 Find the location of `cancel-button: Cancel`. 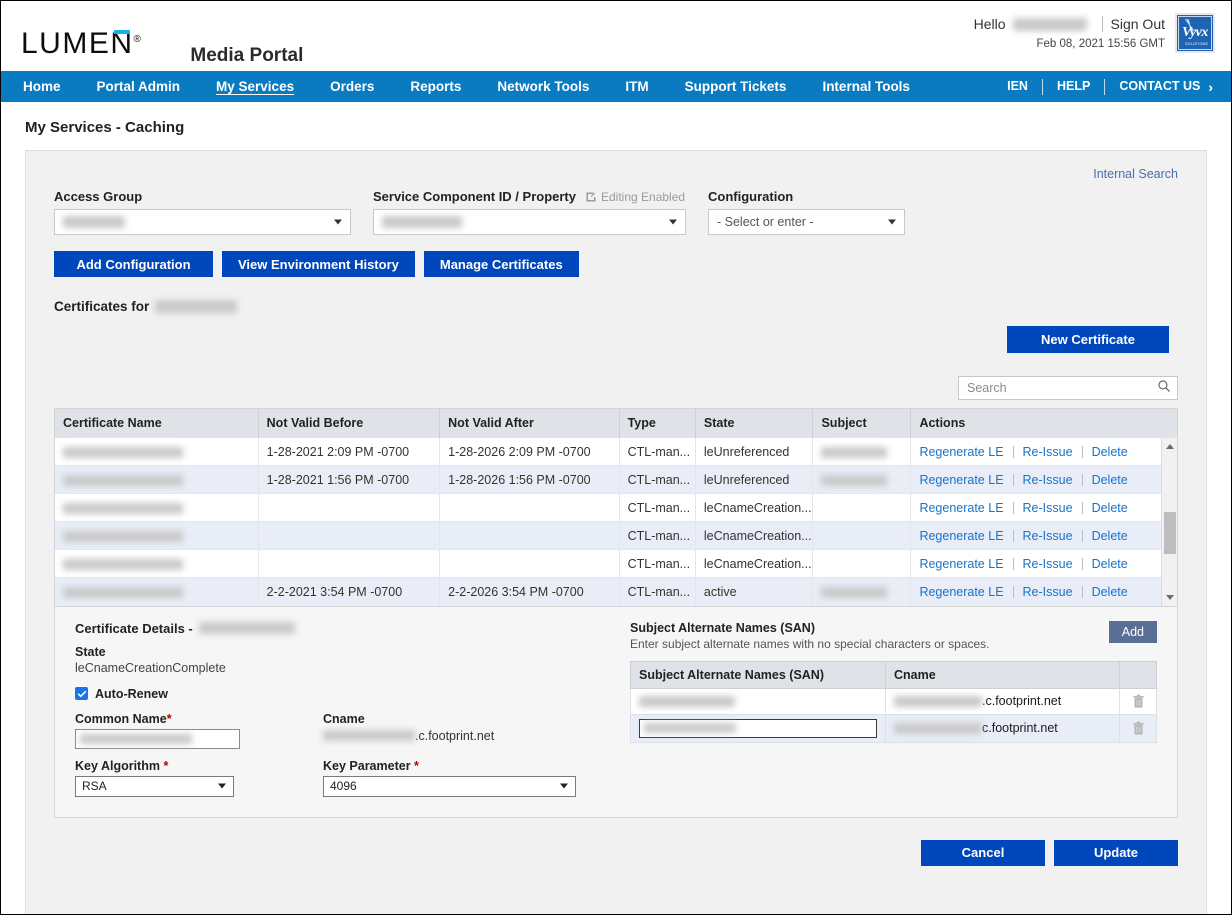

cancel-button: Cancel is located at coordinates (983, 852).